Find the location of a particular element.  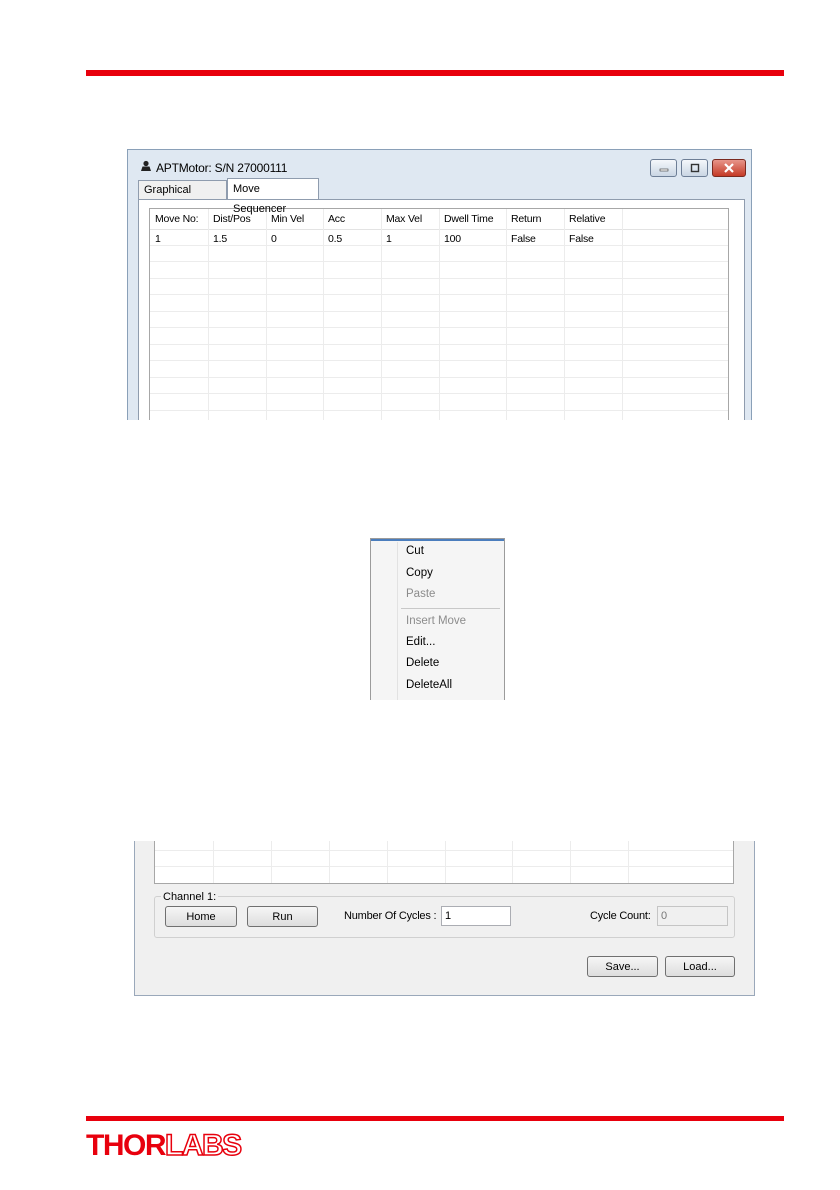

app-icon is located at coordinates (146, 165).